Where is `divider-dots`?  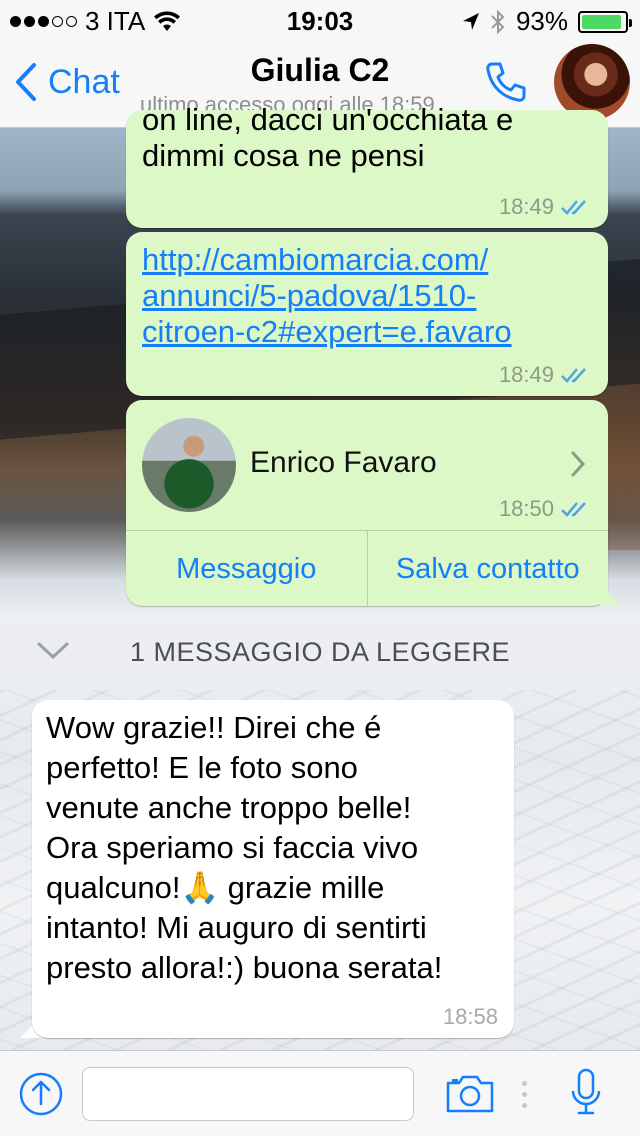 divider-dots is located at coordinates (524, 1094).